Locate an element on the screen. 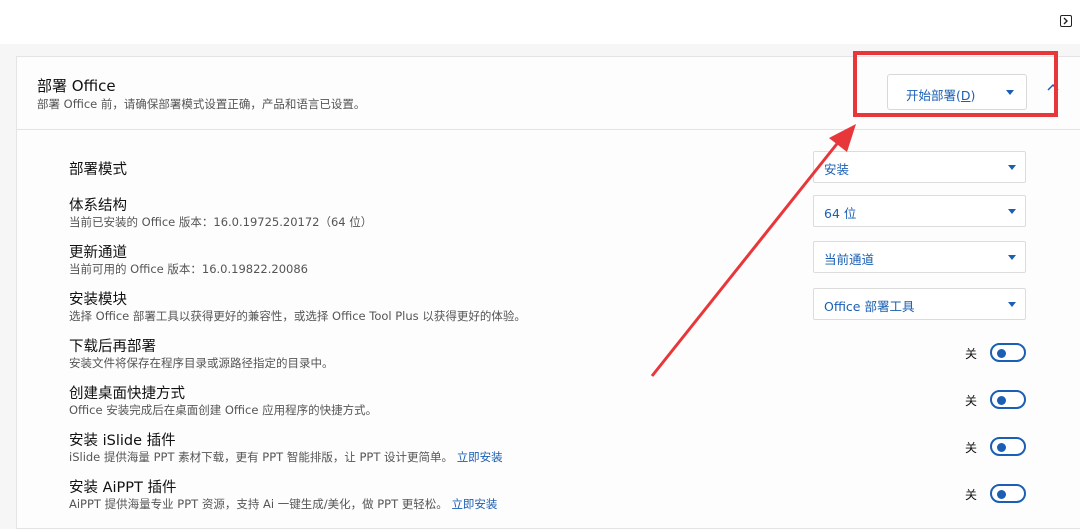  architecture-select: 64 位 is located at coordinates (919, 211).